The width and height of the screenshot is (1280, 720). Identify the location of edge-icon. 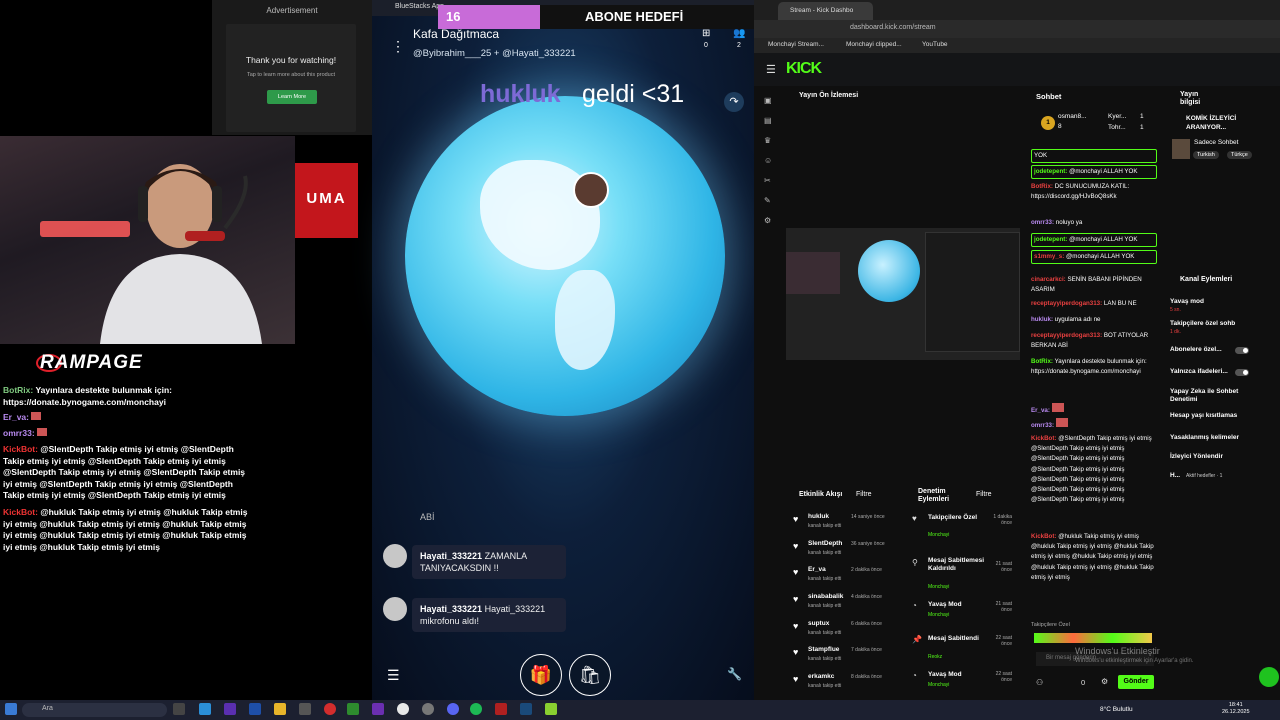
(205, 709).